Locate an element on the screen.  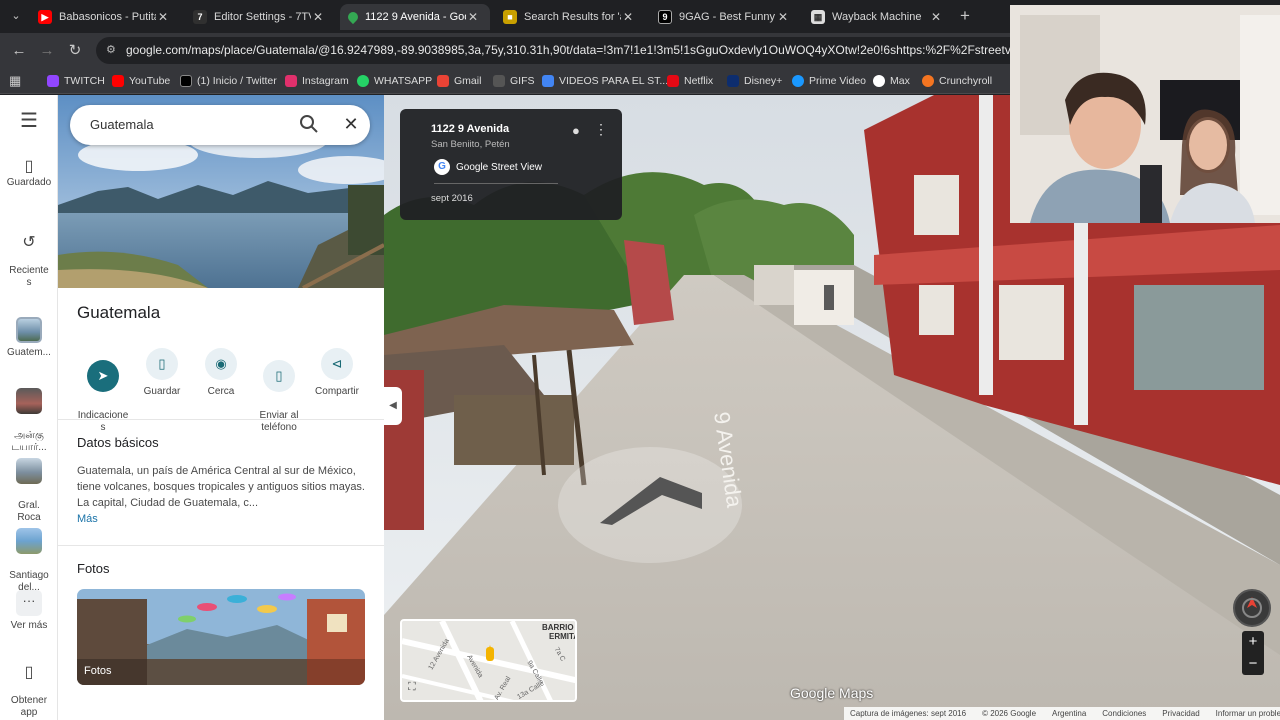
tab-3-active: 1122 9 Avenida - Goog ✕ is located at coordinates (415, 17).